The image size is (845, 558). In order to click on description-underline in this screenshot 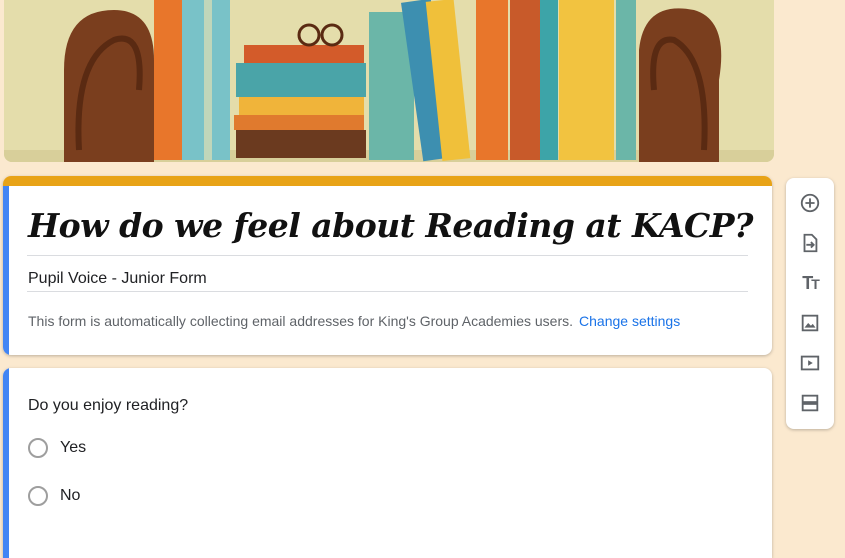, I will do `click(387, 291)`.